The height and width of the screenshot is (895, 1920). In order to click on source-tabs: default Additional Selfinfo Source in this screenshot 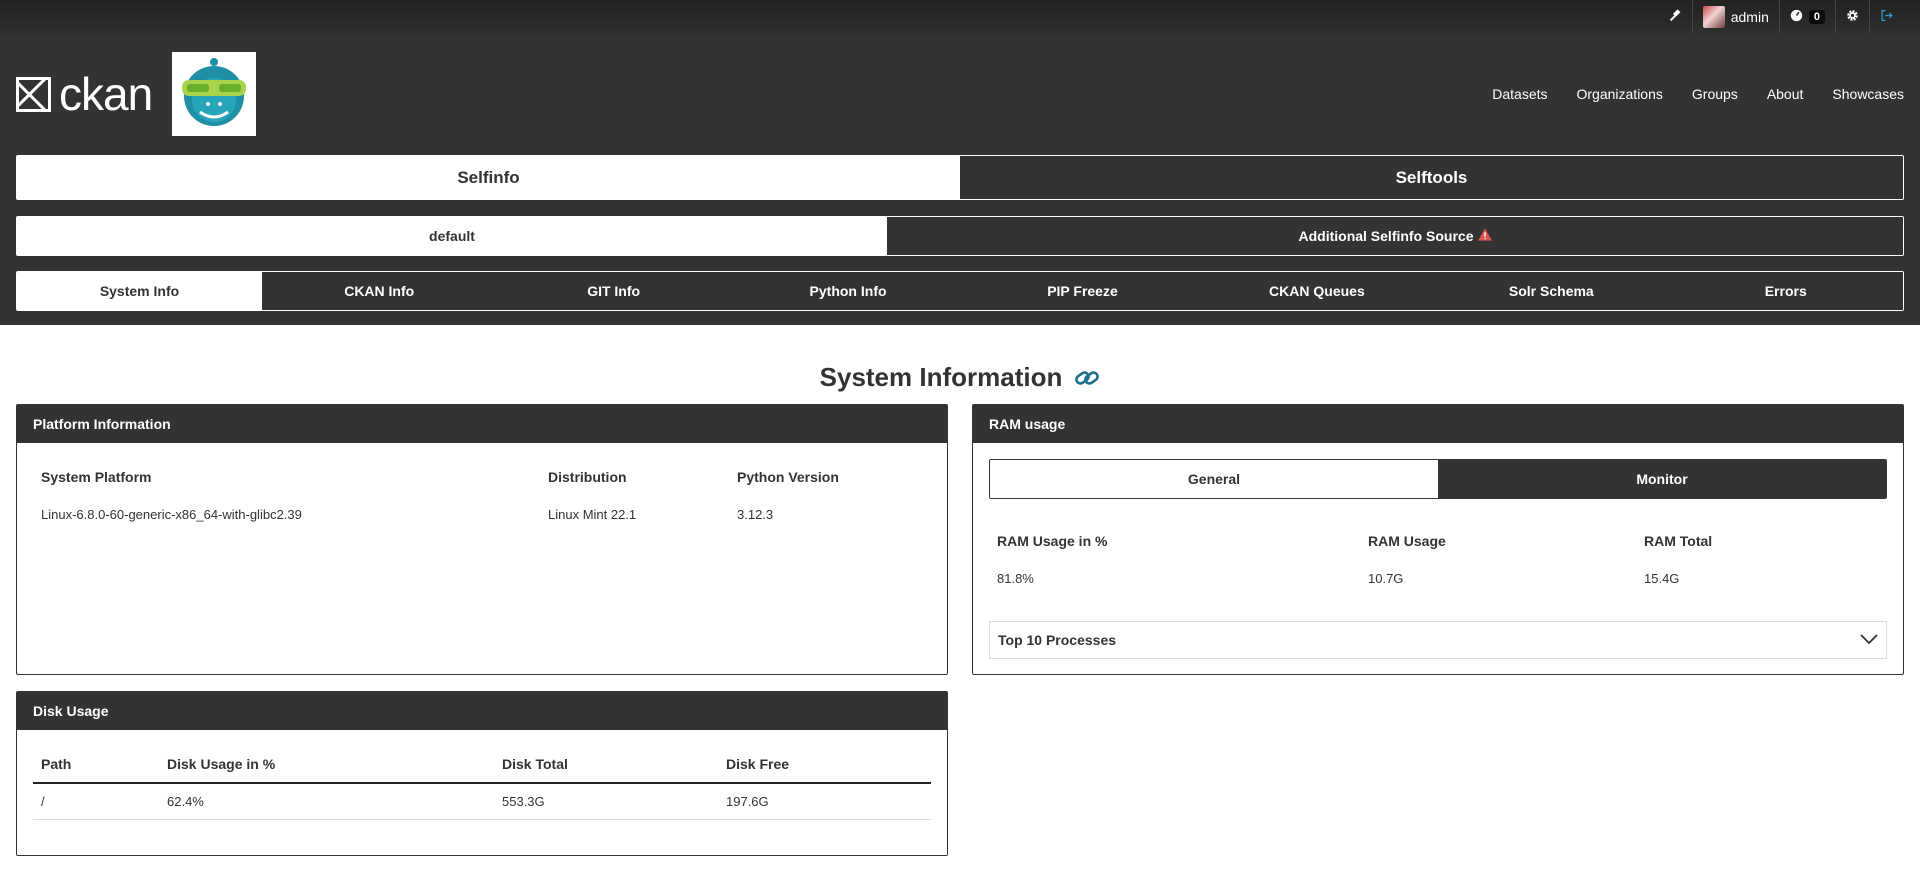, I will do `click(960, 236)`.